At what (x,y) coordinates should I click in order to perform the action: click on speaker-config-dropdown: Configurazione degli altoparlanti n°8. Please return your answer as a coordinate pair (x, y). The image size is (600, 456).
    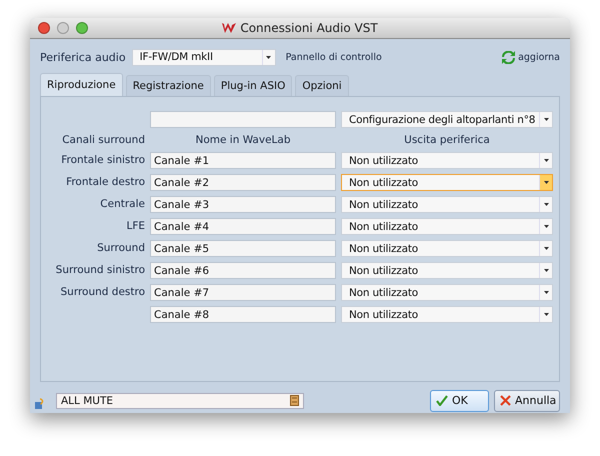
    Looking at the image, I should click on (447, 119).